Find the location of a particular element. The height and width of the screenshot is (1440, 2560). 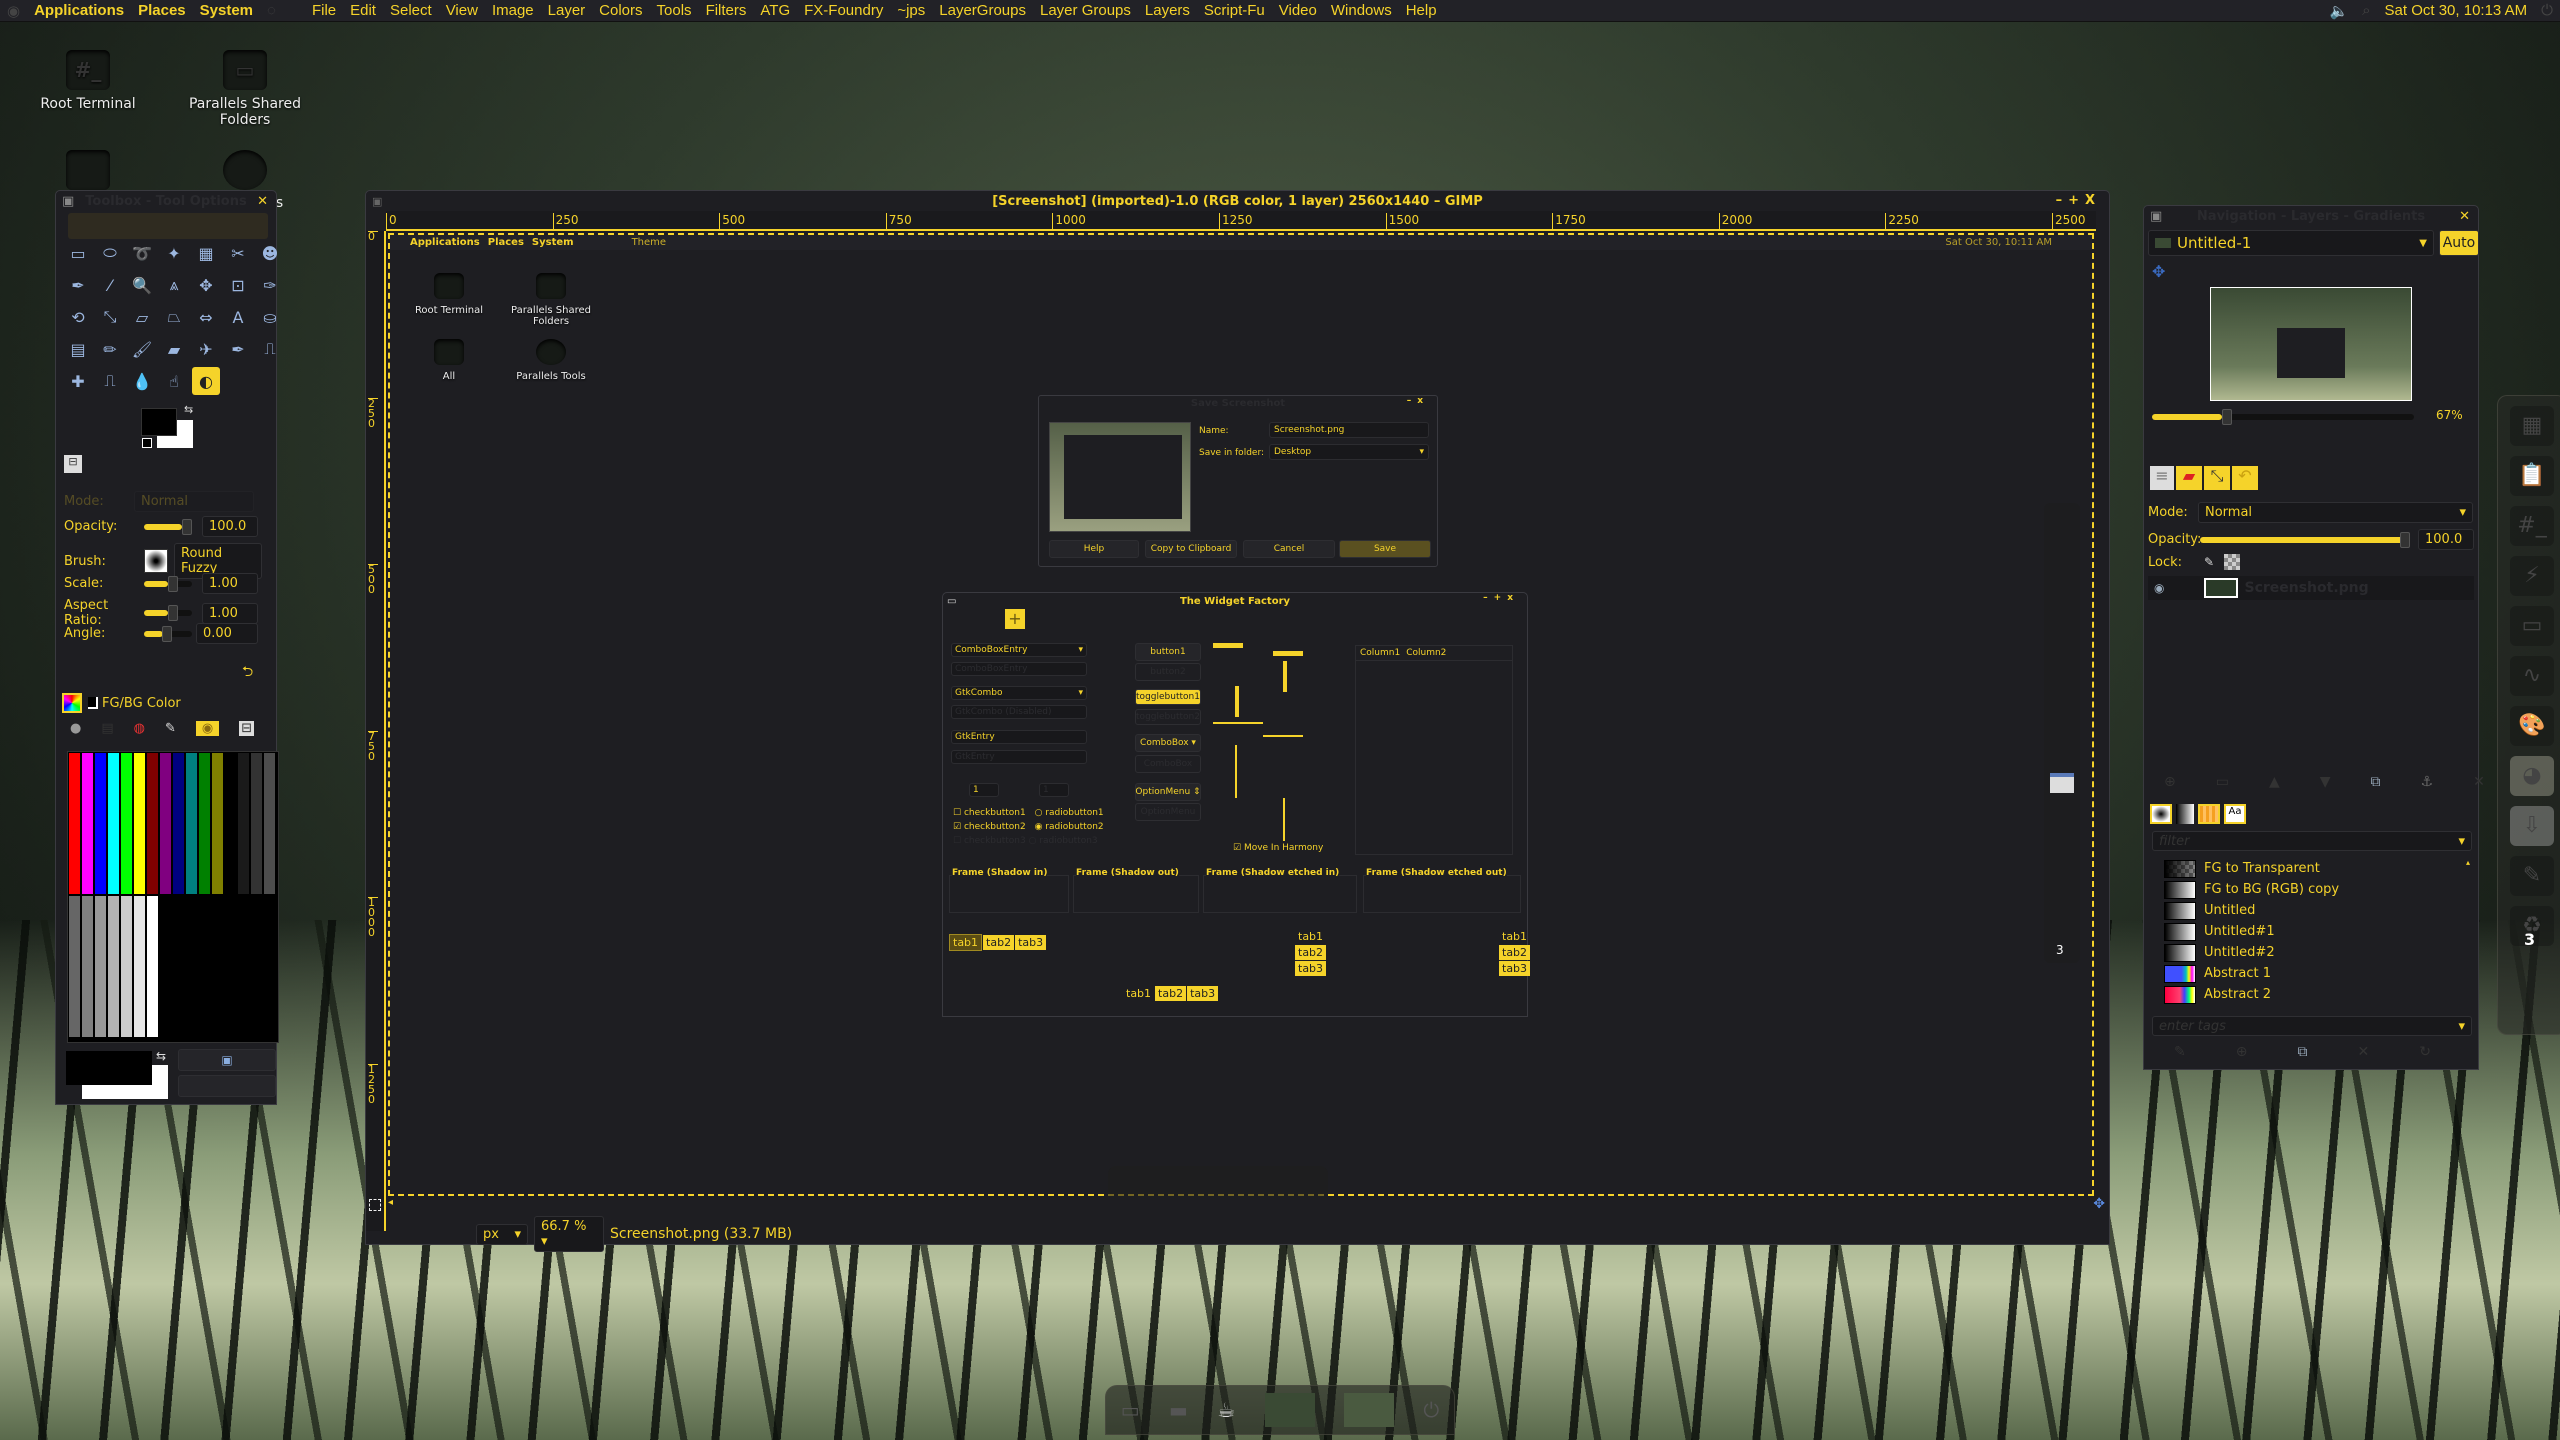

dock-paint-icon: 🎨 is located at coordinates (2532, 726).